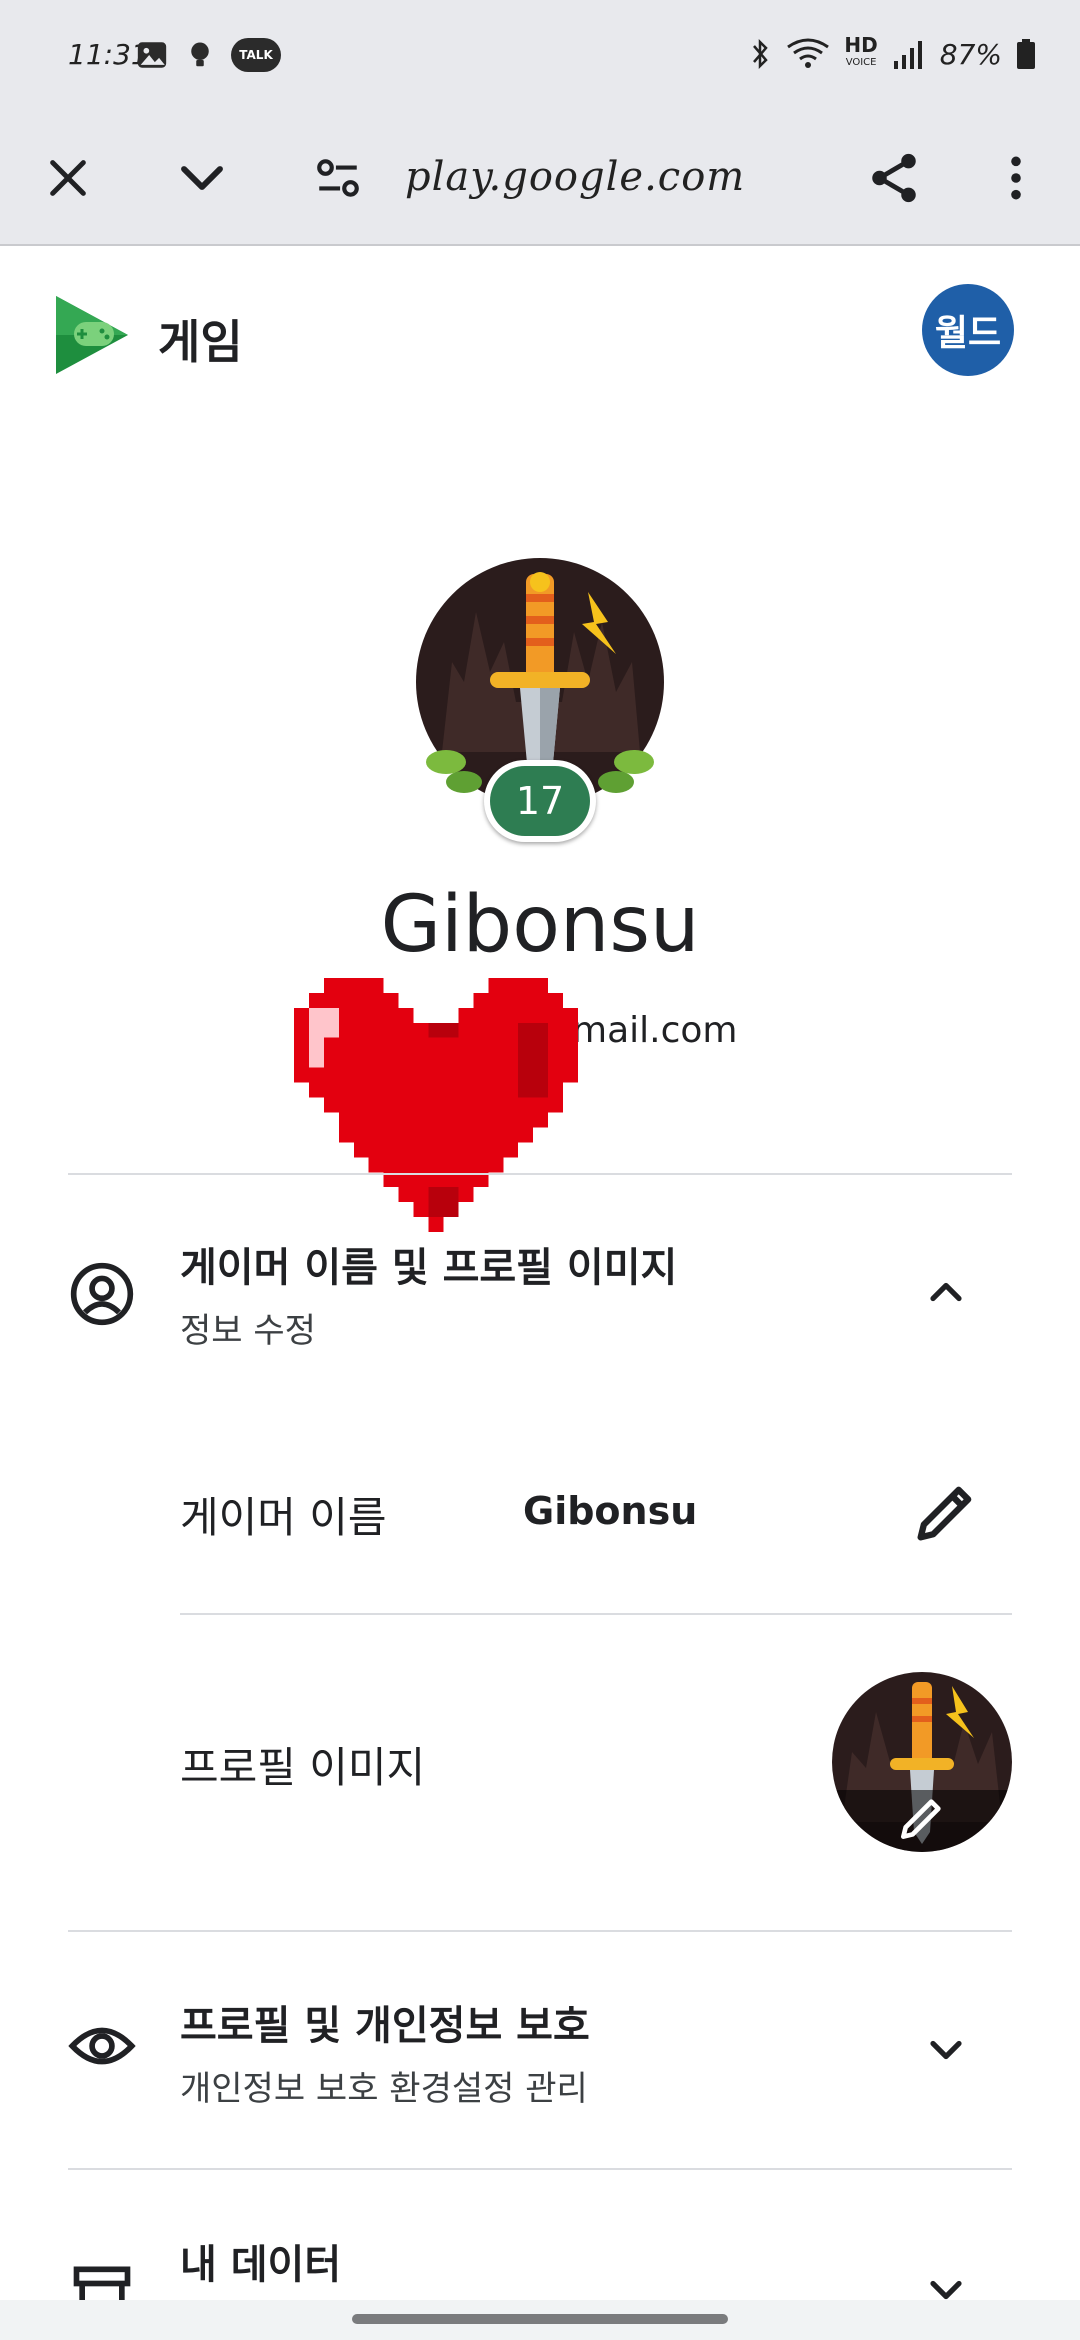  Describe the element at coordinates (429, 1268) in the screenshot. I see `section-gamer-title: 게이머 이름 및 프로필 이미지` at that location.